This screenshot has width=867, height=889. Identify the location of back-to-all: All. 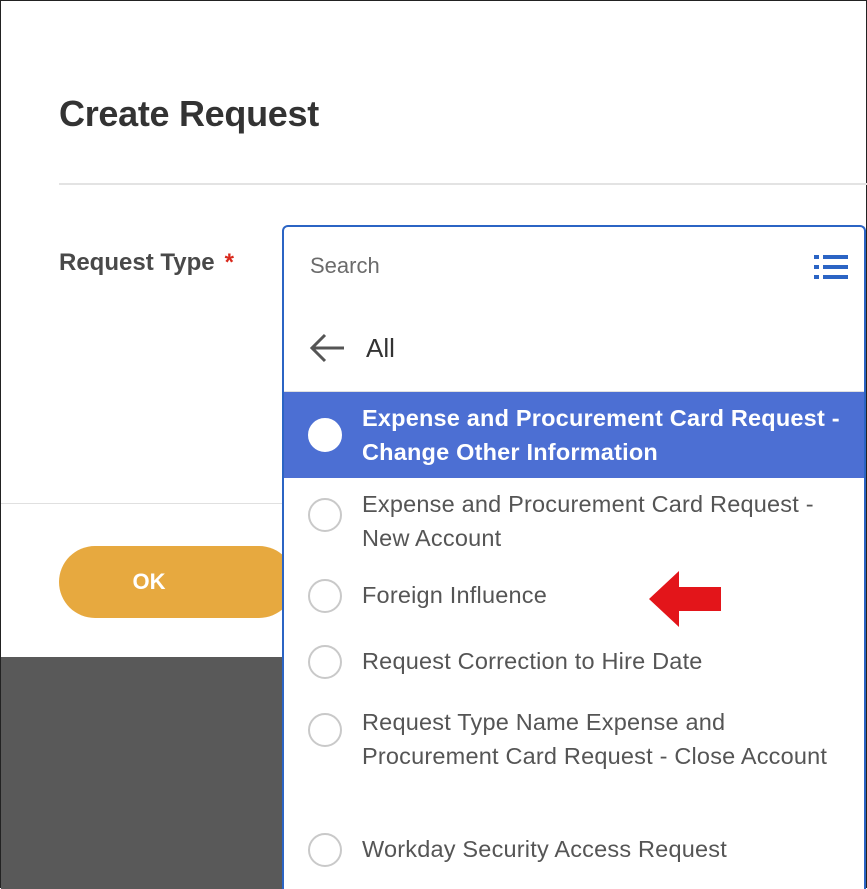
(574, 348).